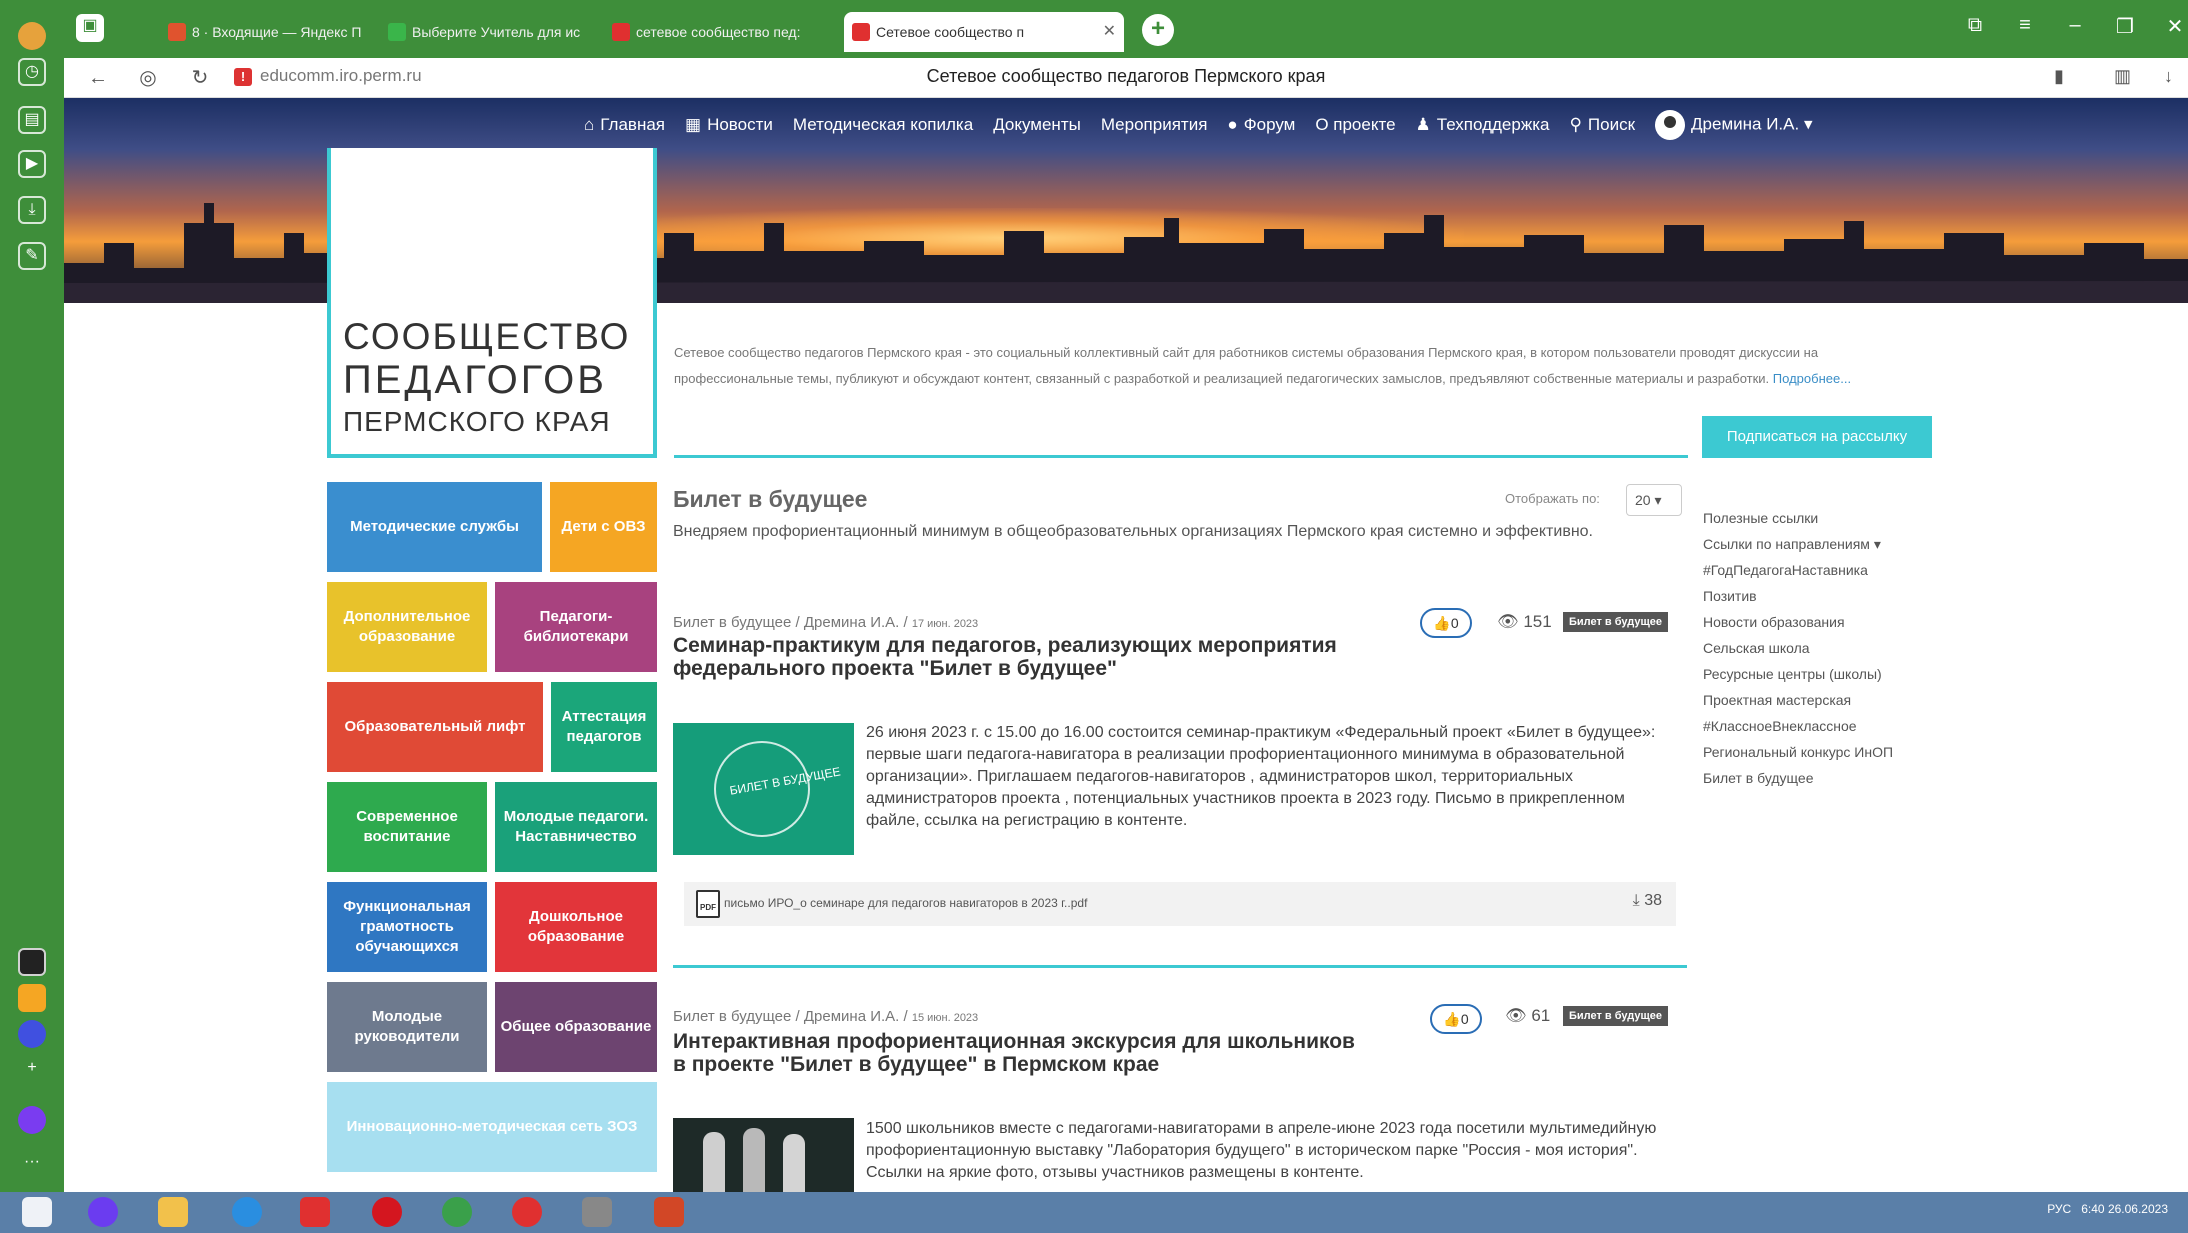 This screenshot has width=2188, height=1233. I want to click on notes-icon: ✎, so click(32, 256).